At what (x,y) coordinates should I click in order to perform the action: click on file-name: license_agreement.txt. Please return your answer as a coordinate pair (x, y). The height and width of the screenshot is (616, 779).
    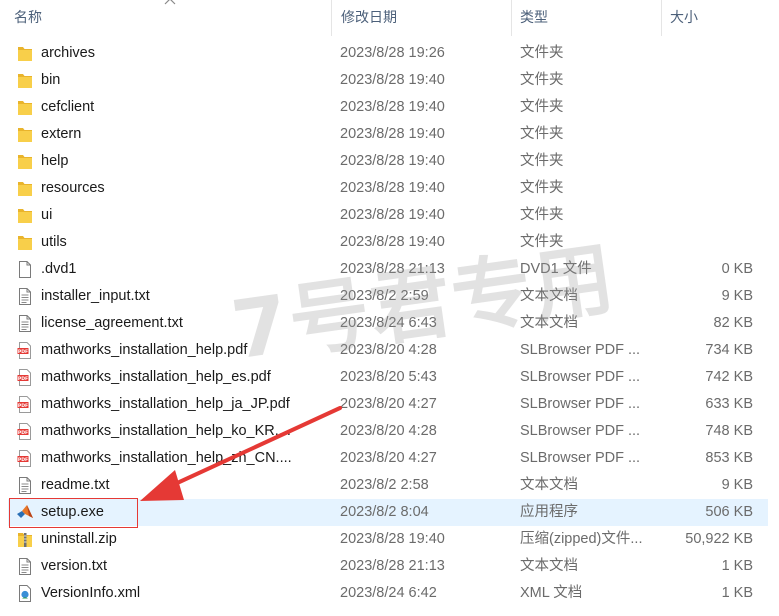
    Looking at the image, I should click on (112, 323).